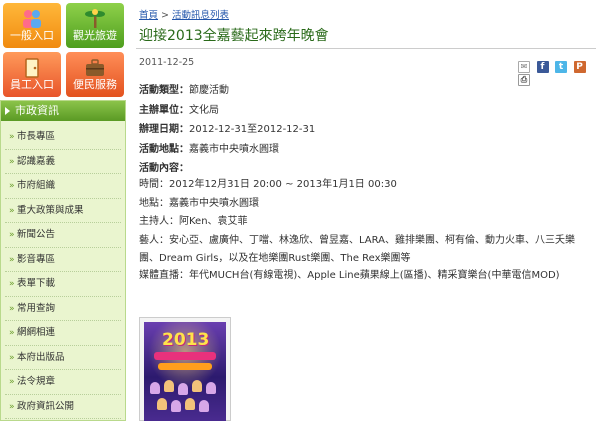 This screenshot has width=600, height=421. I want to click on poster-banner, so click(185, 356).